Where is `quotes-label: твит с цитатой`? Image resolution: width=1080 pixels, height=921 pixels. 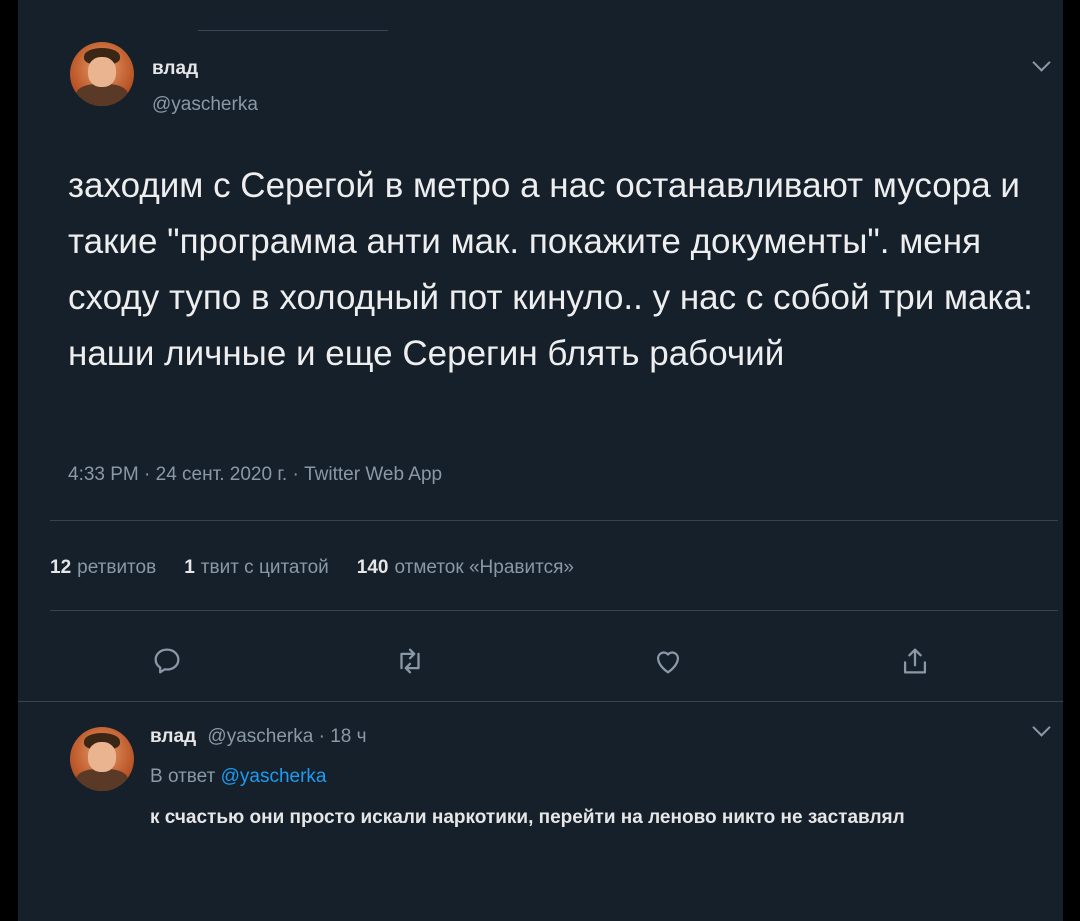 quotes-label: твит с цитатой is located at coordinates (264, 567).